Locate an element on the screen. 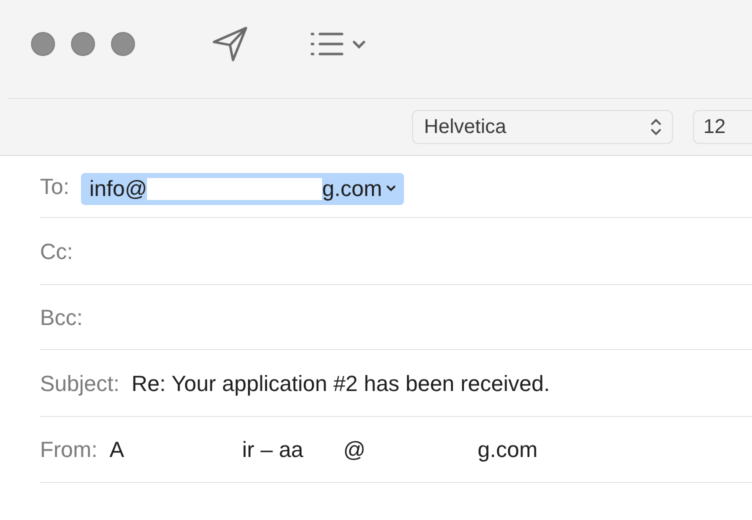  token-text: g.com is located at coordinates (352, 189).